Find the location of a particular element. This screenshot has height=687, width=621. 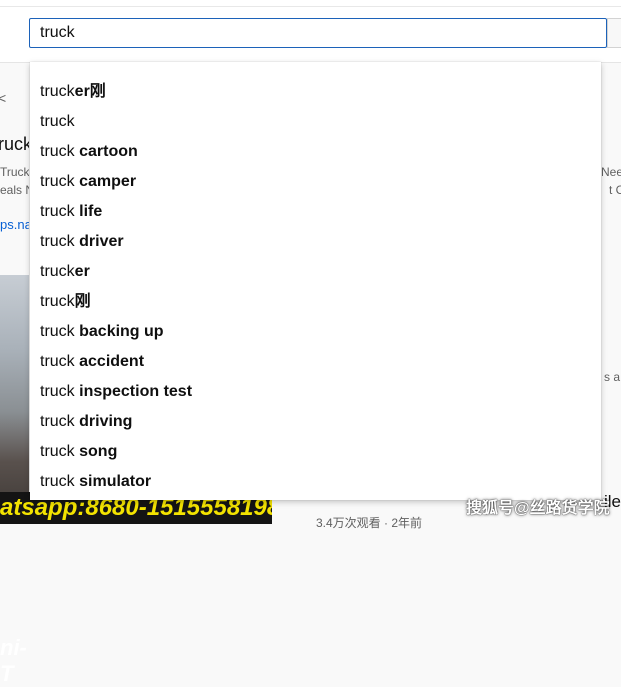

divider is located at coordinates (310, 6).